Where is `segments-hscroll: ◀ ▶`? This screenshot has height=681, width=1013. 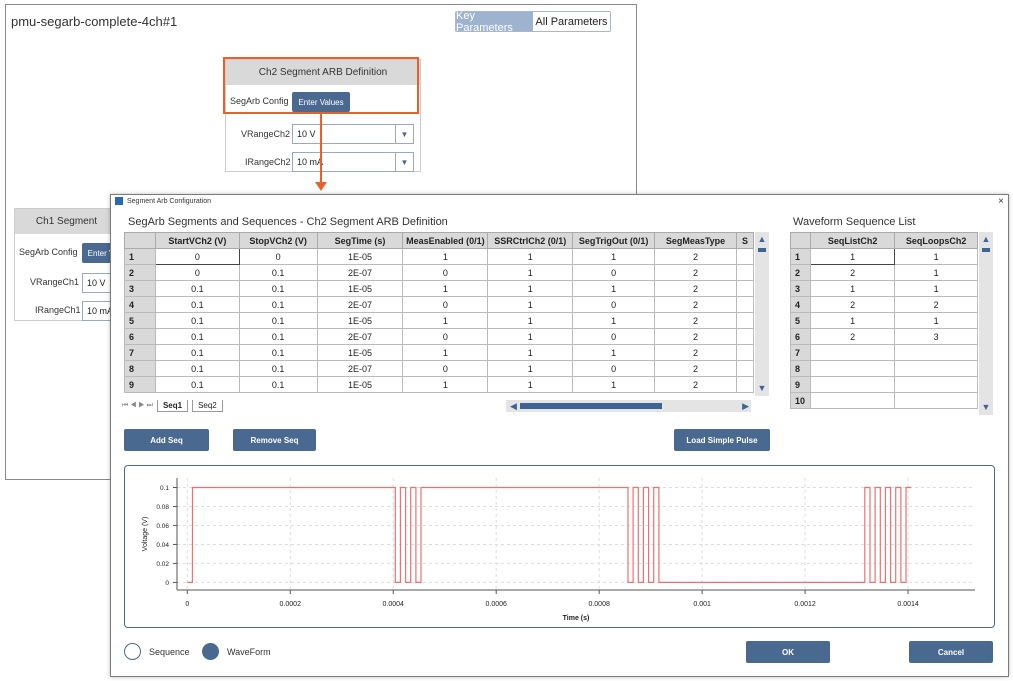
segments-hscroll: ◀ ▶ is located at coordinates (628, 406).